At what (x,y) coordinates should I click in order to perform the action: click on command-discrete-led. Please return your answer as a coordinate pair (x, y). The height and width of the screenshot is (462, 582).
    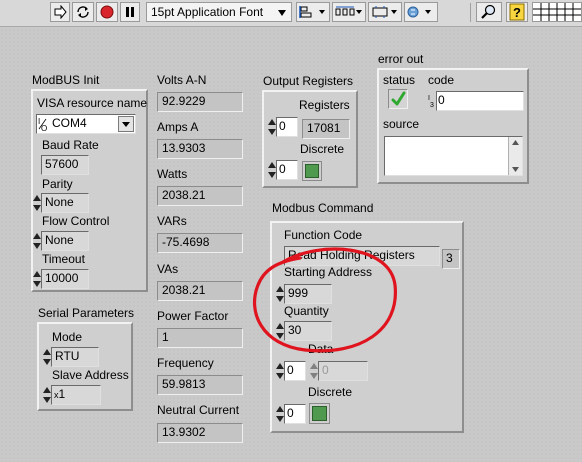
    Looking at the image, I should click on (319, 413).